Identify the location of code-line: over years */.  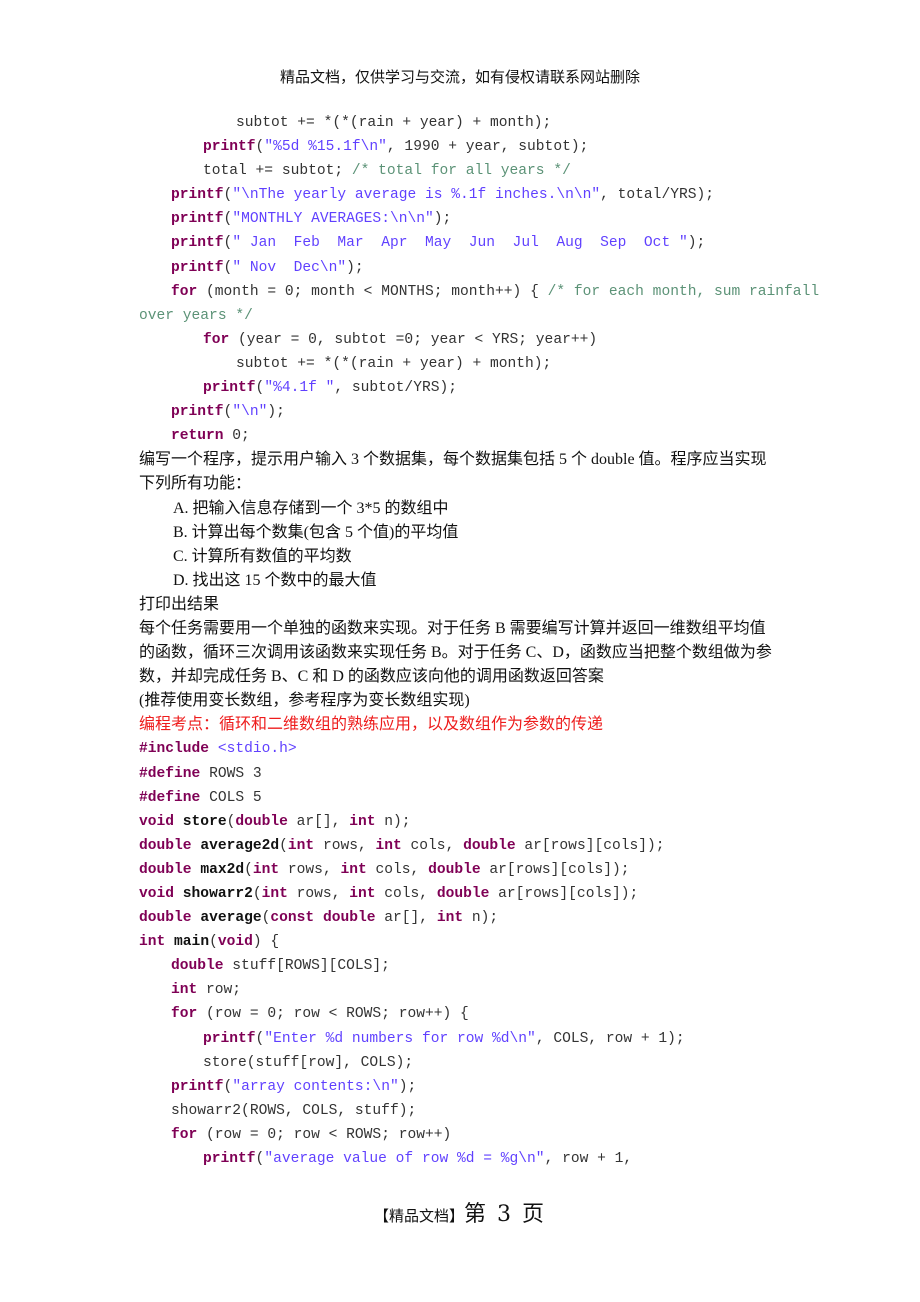
(464, 316).